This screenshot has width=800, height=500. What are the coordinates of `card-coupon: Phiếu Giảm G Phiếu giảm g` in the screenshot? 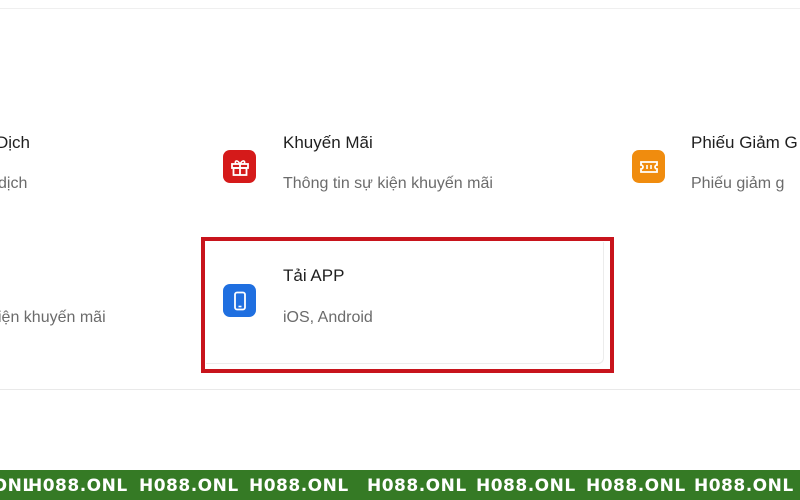 It's located at (706, 165).